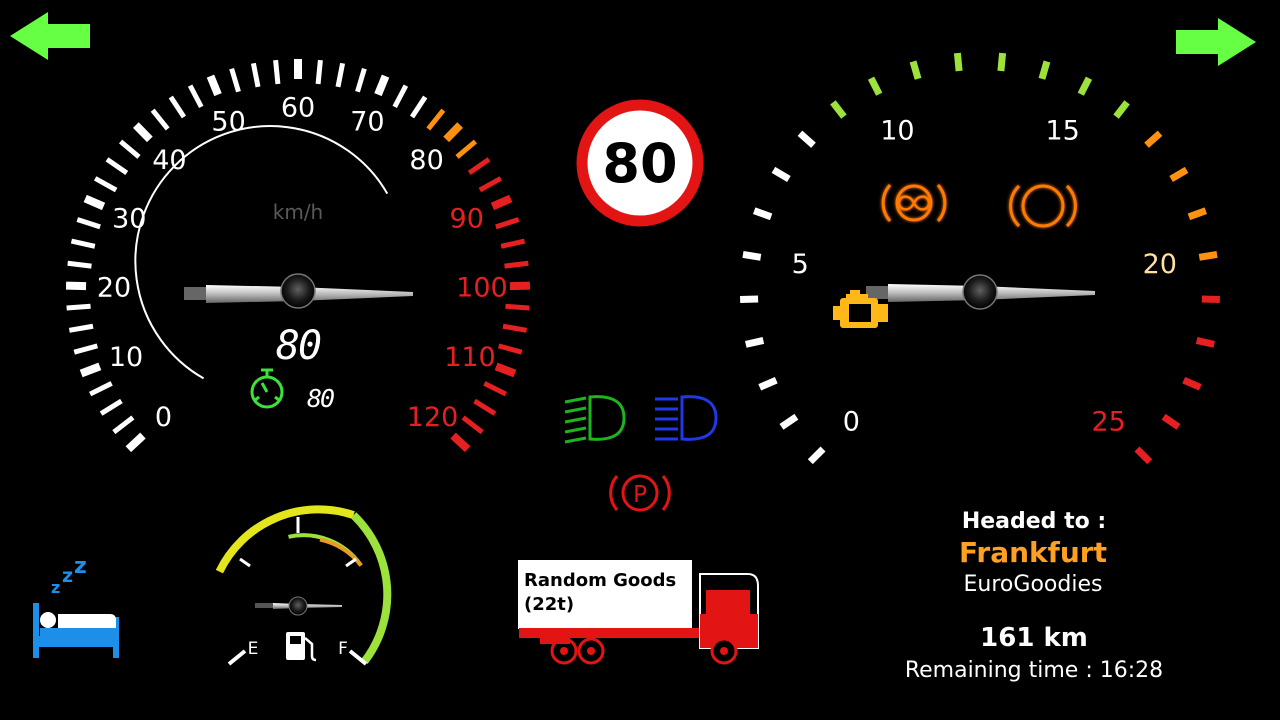 Image resolution: width=1280 pixels, height=720 pixels. What do you see at coordinates (433, 417) in the screenshot?
I see `gauge-scale-label: 120` at bounding box center [433, 417].